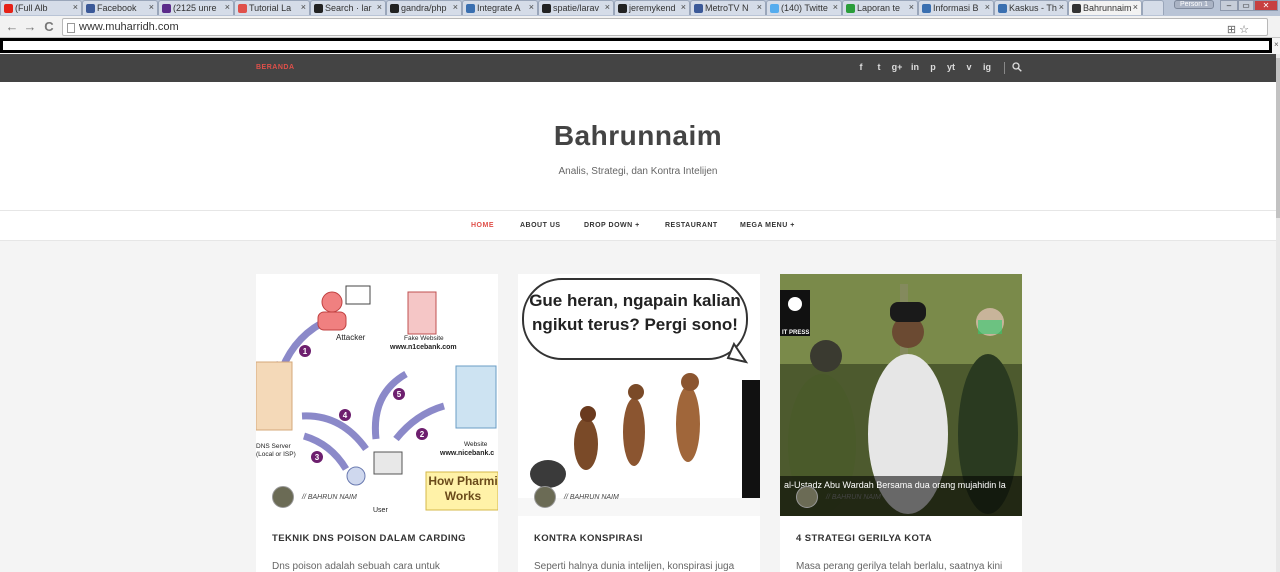 Image resolution: width=1280 pixels, height=572 pixels. What do you see at coordinates (796, 333) in the screenshot?
I see `press-label: IT PRESS` at bounding box center [796, 333].